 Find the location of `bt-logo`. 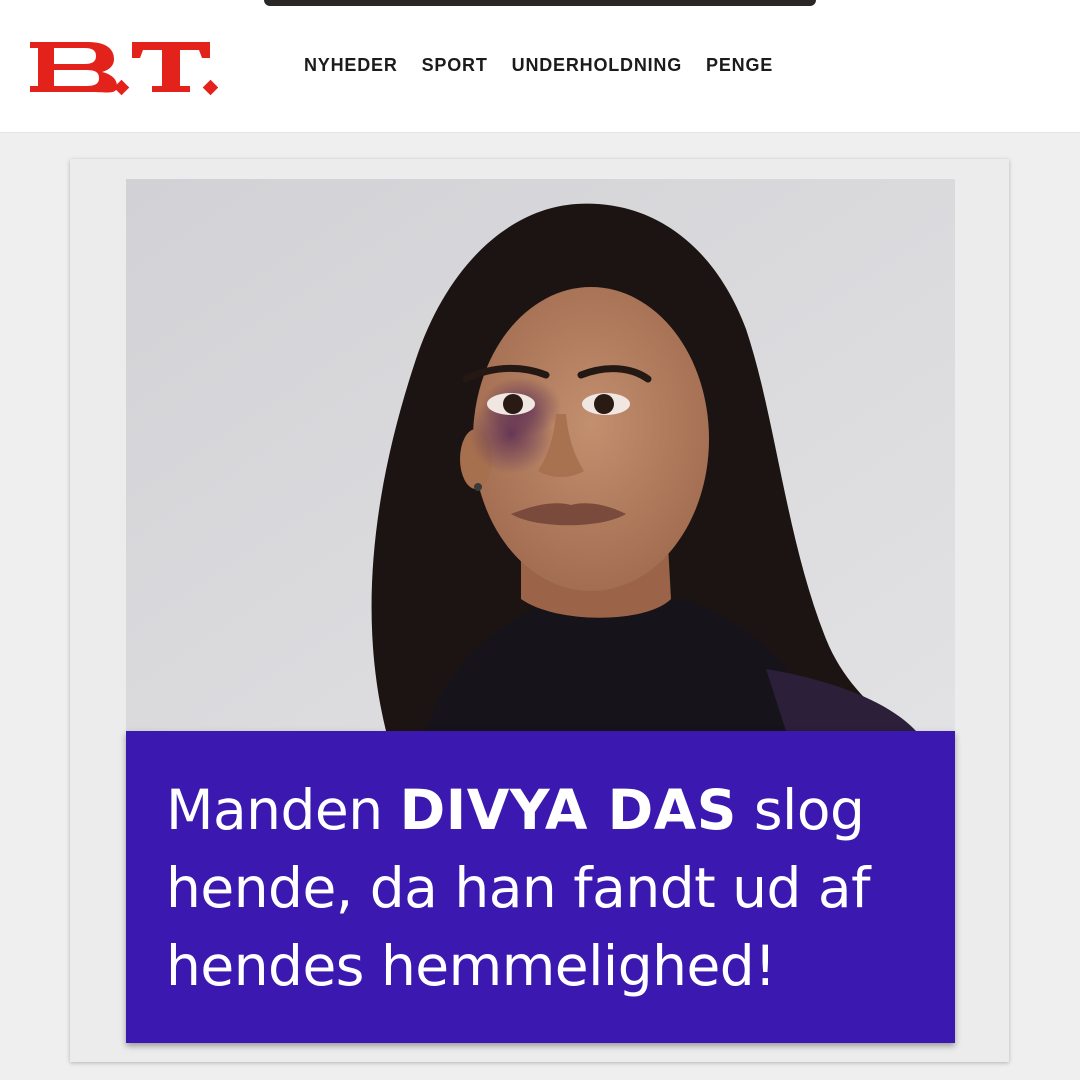

bt-logo is located at coordinates (123, 66).